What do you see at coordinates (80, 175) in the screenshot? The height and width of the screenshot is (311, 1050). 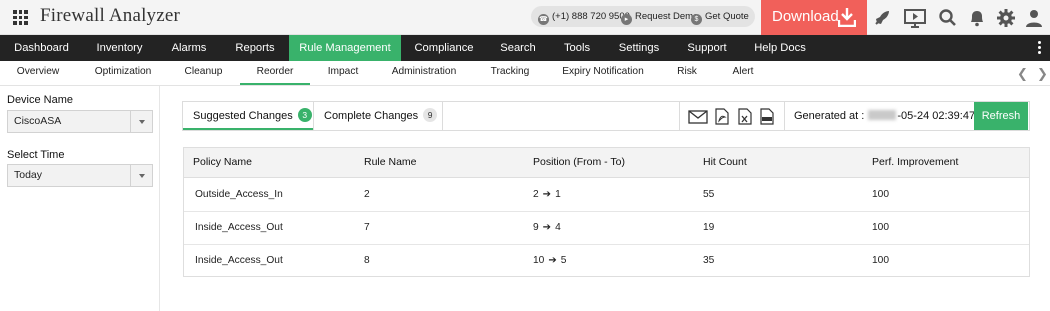 I see `select-time-select: Today` at bounding box center [80, 175].